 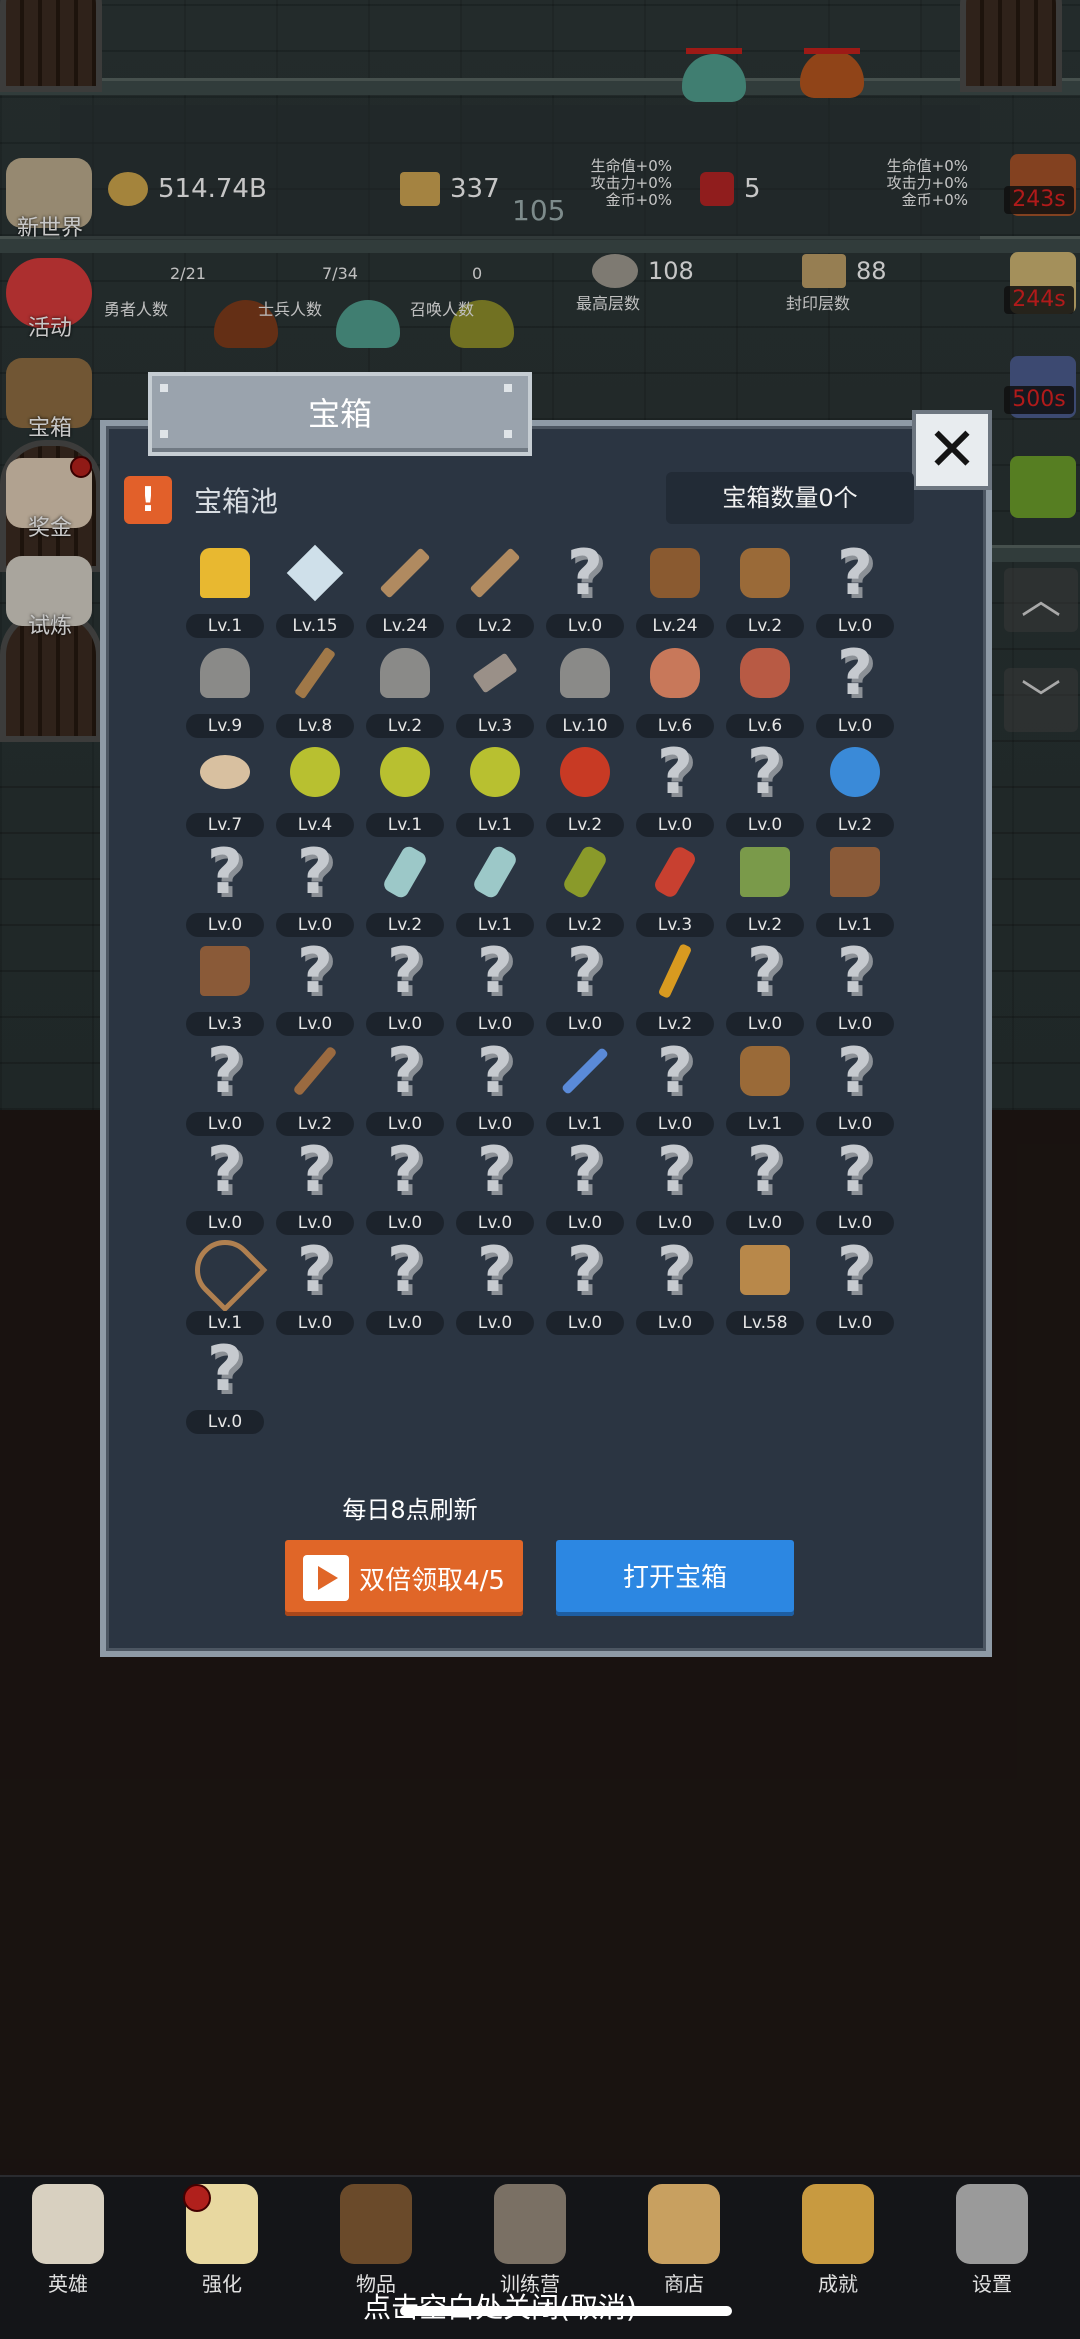 I want to click on chest-item: Lv.58, so click(x=765, y=1289).